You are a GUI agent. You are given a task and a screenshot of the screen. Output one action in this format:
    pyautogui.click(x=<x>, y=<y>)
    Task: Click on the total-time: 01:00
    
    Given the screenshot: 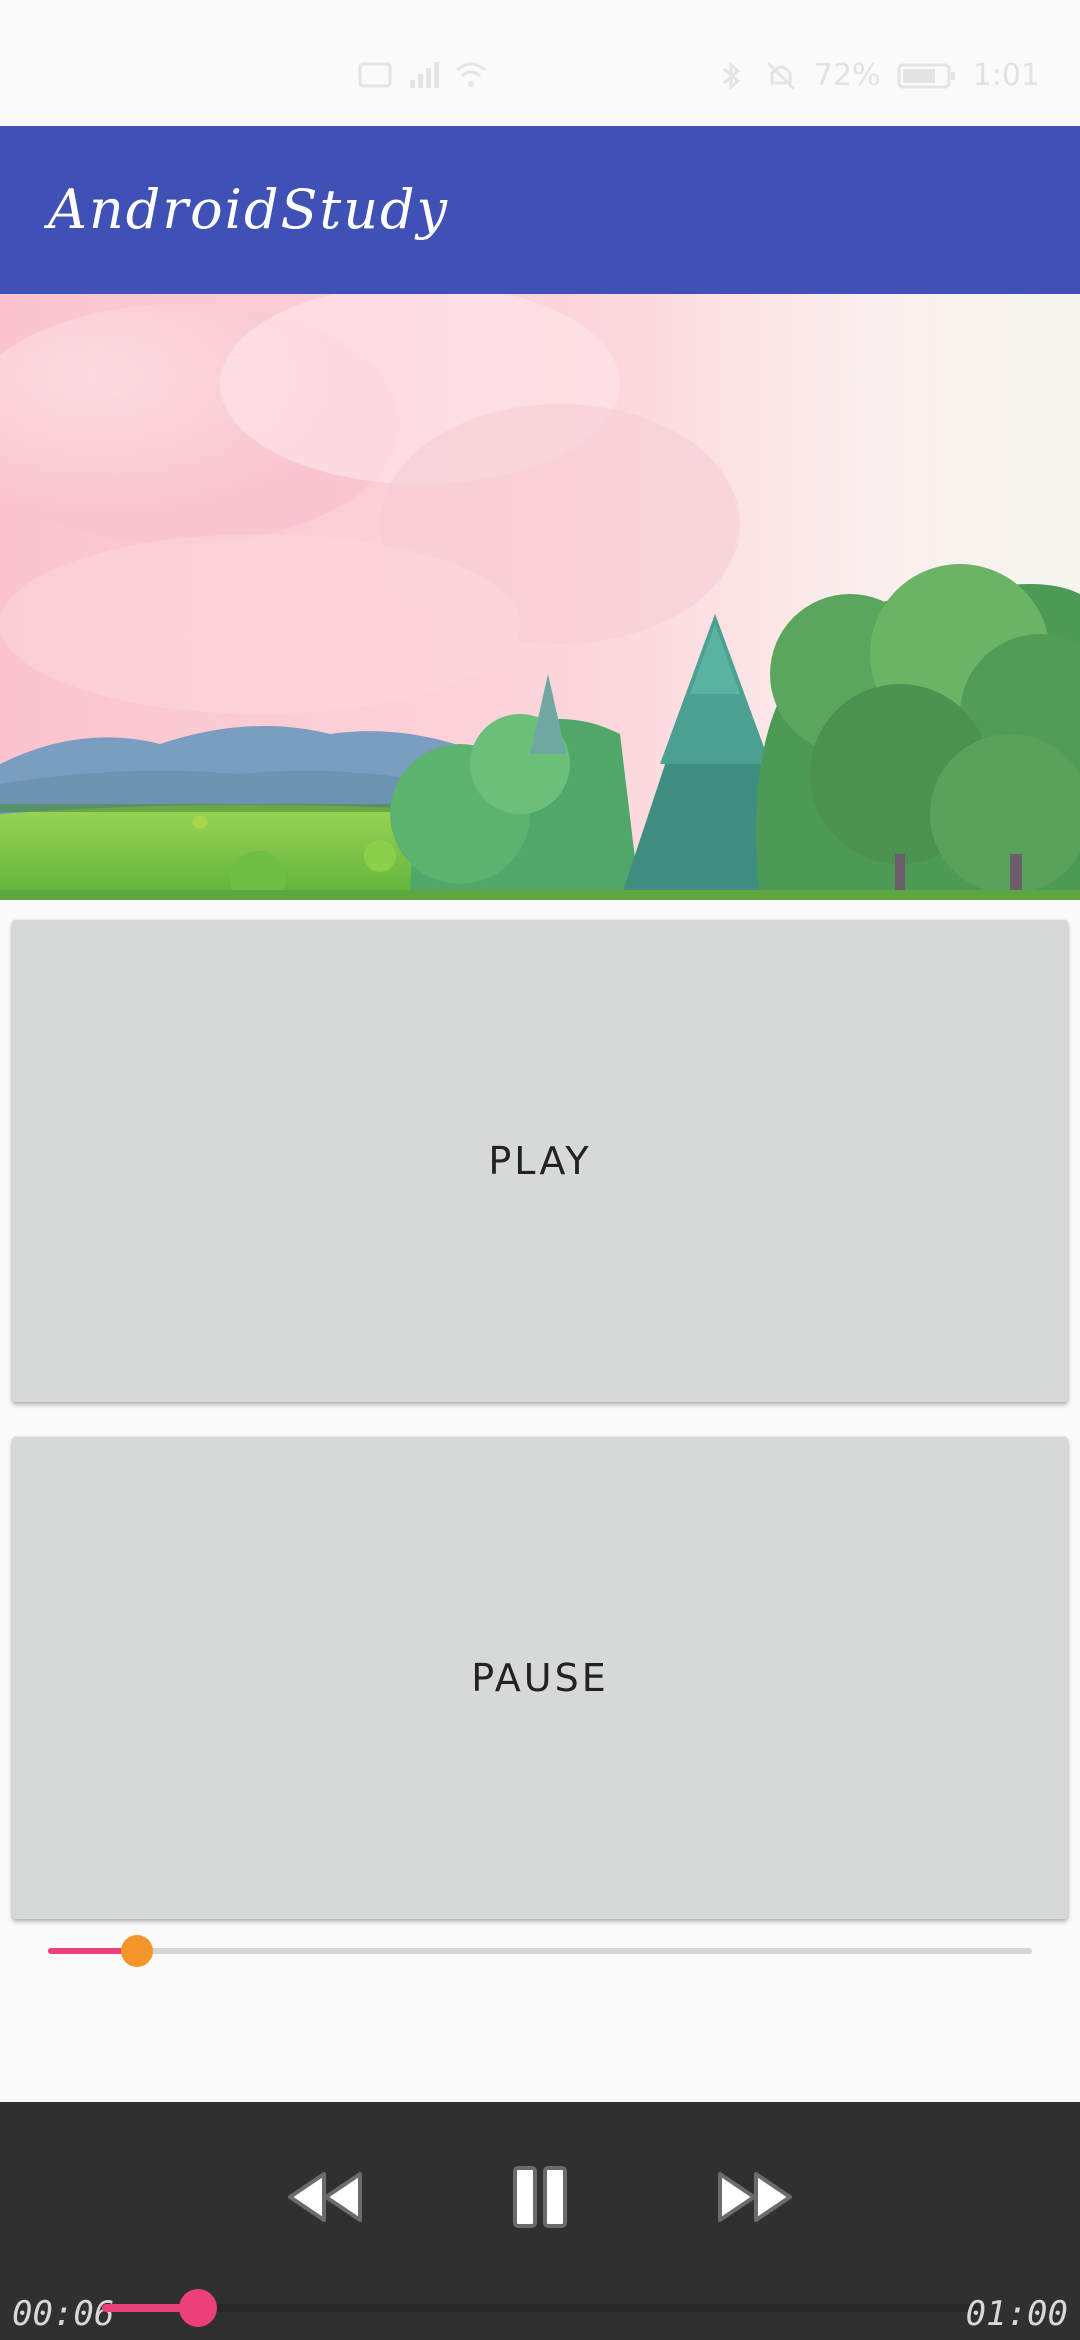 What is the action you would take?
    pyautogui.click(x=1016, y=2314)
    